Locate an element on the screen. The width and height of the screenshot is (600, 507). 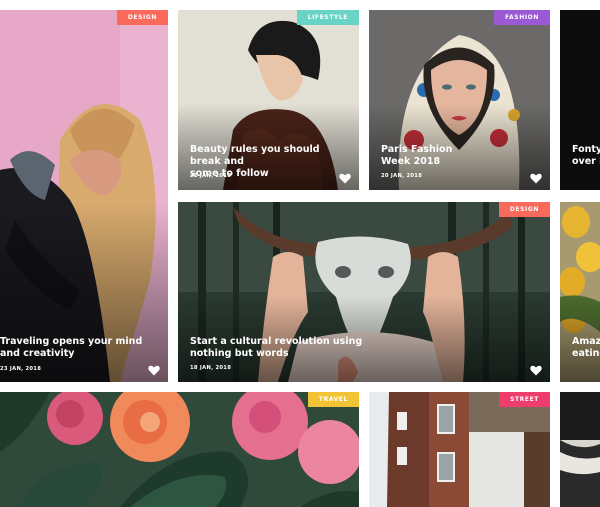
post-title-line: over in is located at coordinates (586, 161).